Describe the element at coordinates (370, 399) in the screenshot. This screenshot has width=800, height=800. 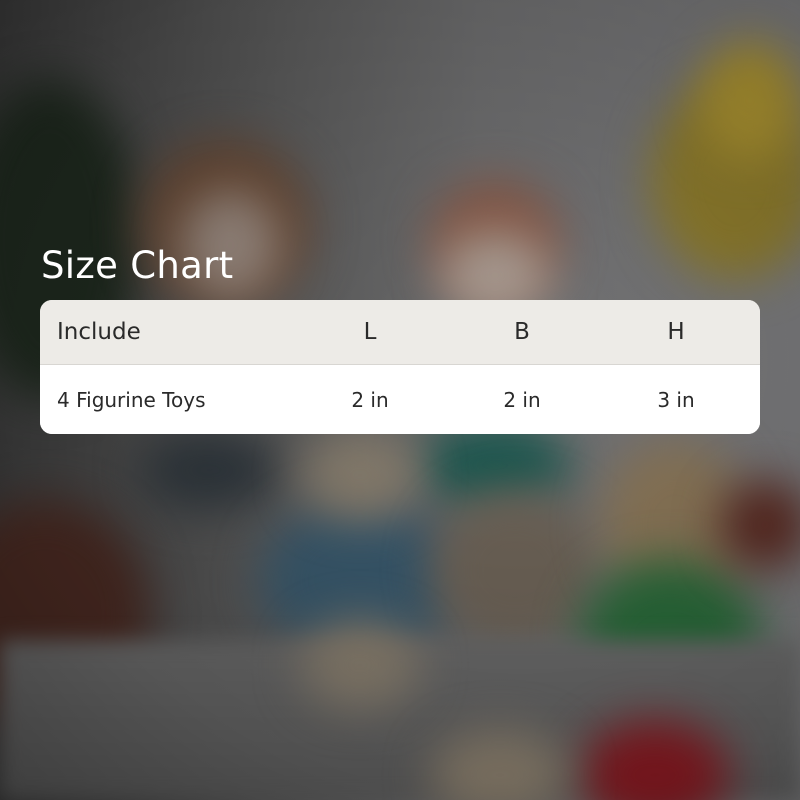
I see `cell-length: 2 in` at that location.